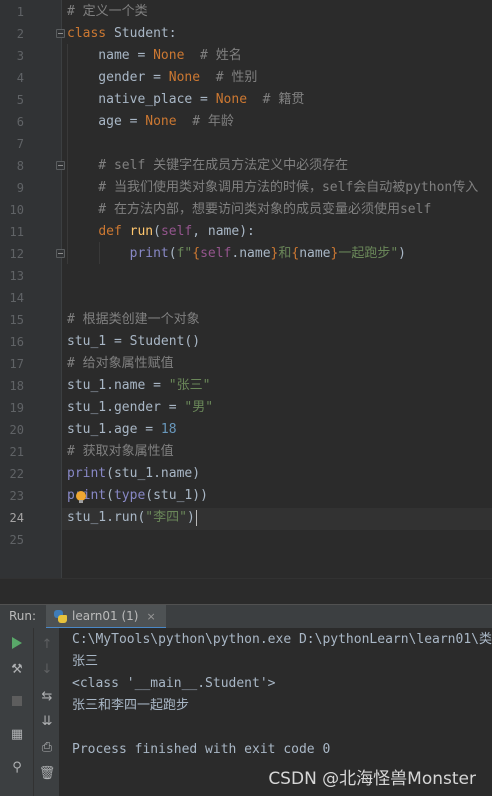  I want to click on code-token: stu_1.run(, so click(106, 517).